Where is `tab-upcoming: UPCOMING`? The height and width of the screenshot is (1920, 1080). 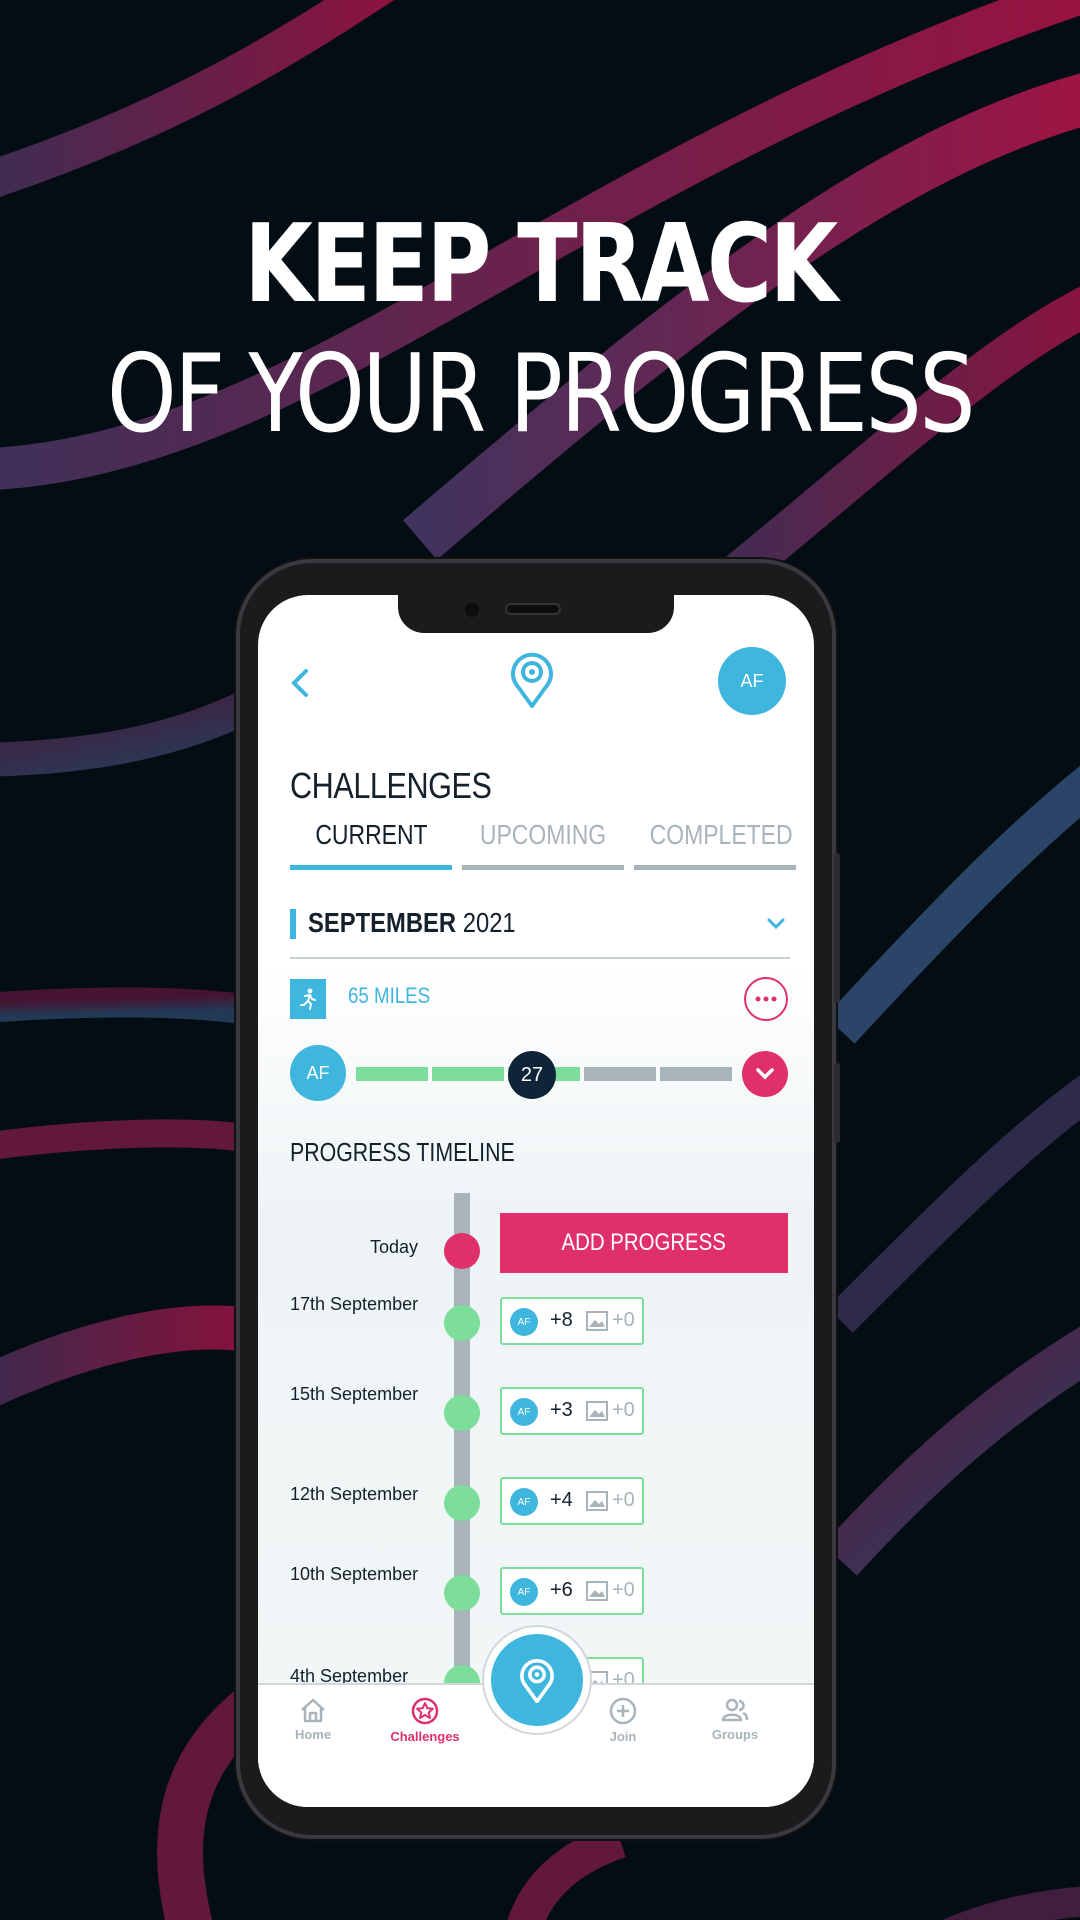 tab-upcoming: UPCOMING is located at coordinates (543, 844).